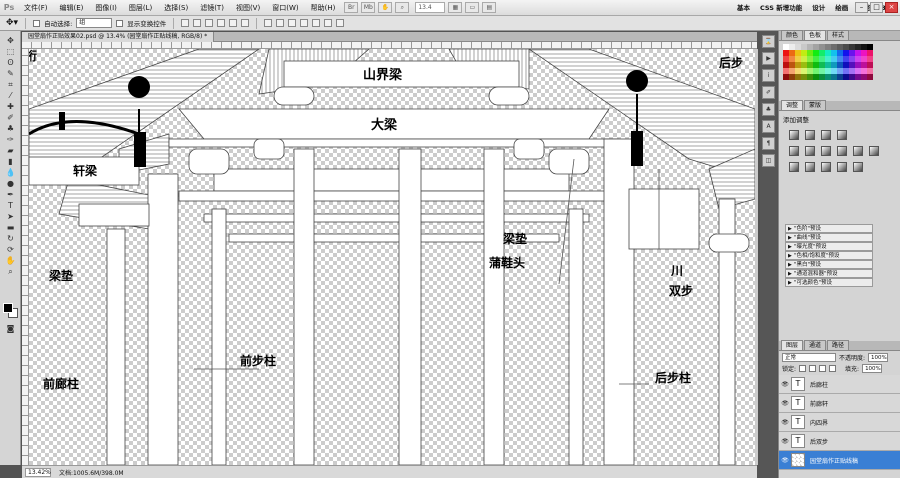 The image size is (900, 478). I want to click on menu-view: 视图(V), so click(248, 8).